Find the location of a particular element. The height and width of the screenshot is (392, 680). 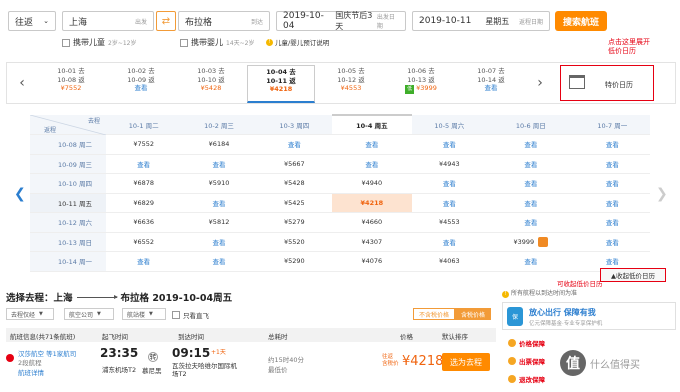

results-table-header: 航班信息(共71条航班) 起飞时间 到达时间 总耗时 价格 默认排序 is located at coordinates (251, 335).